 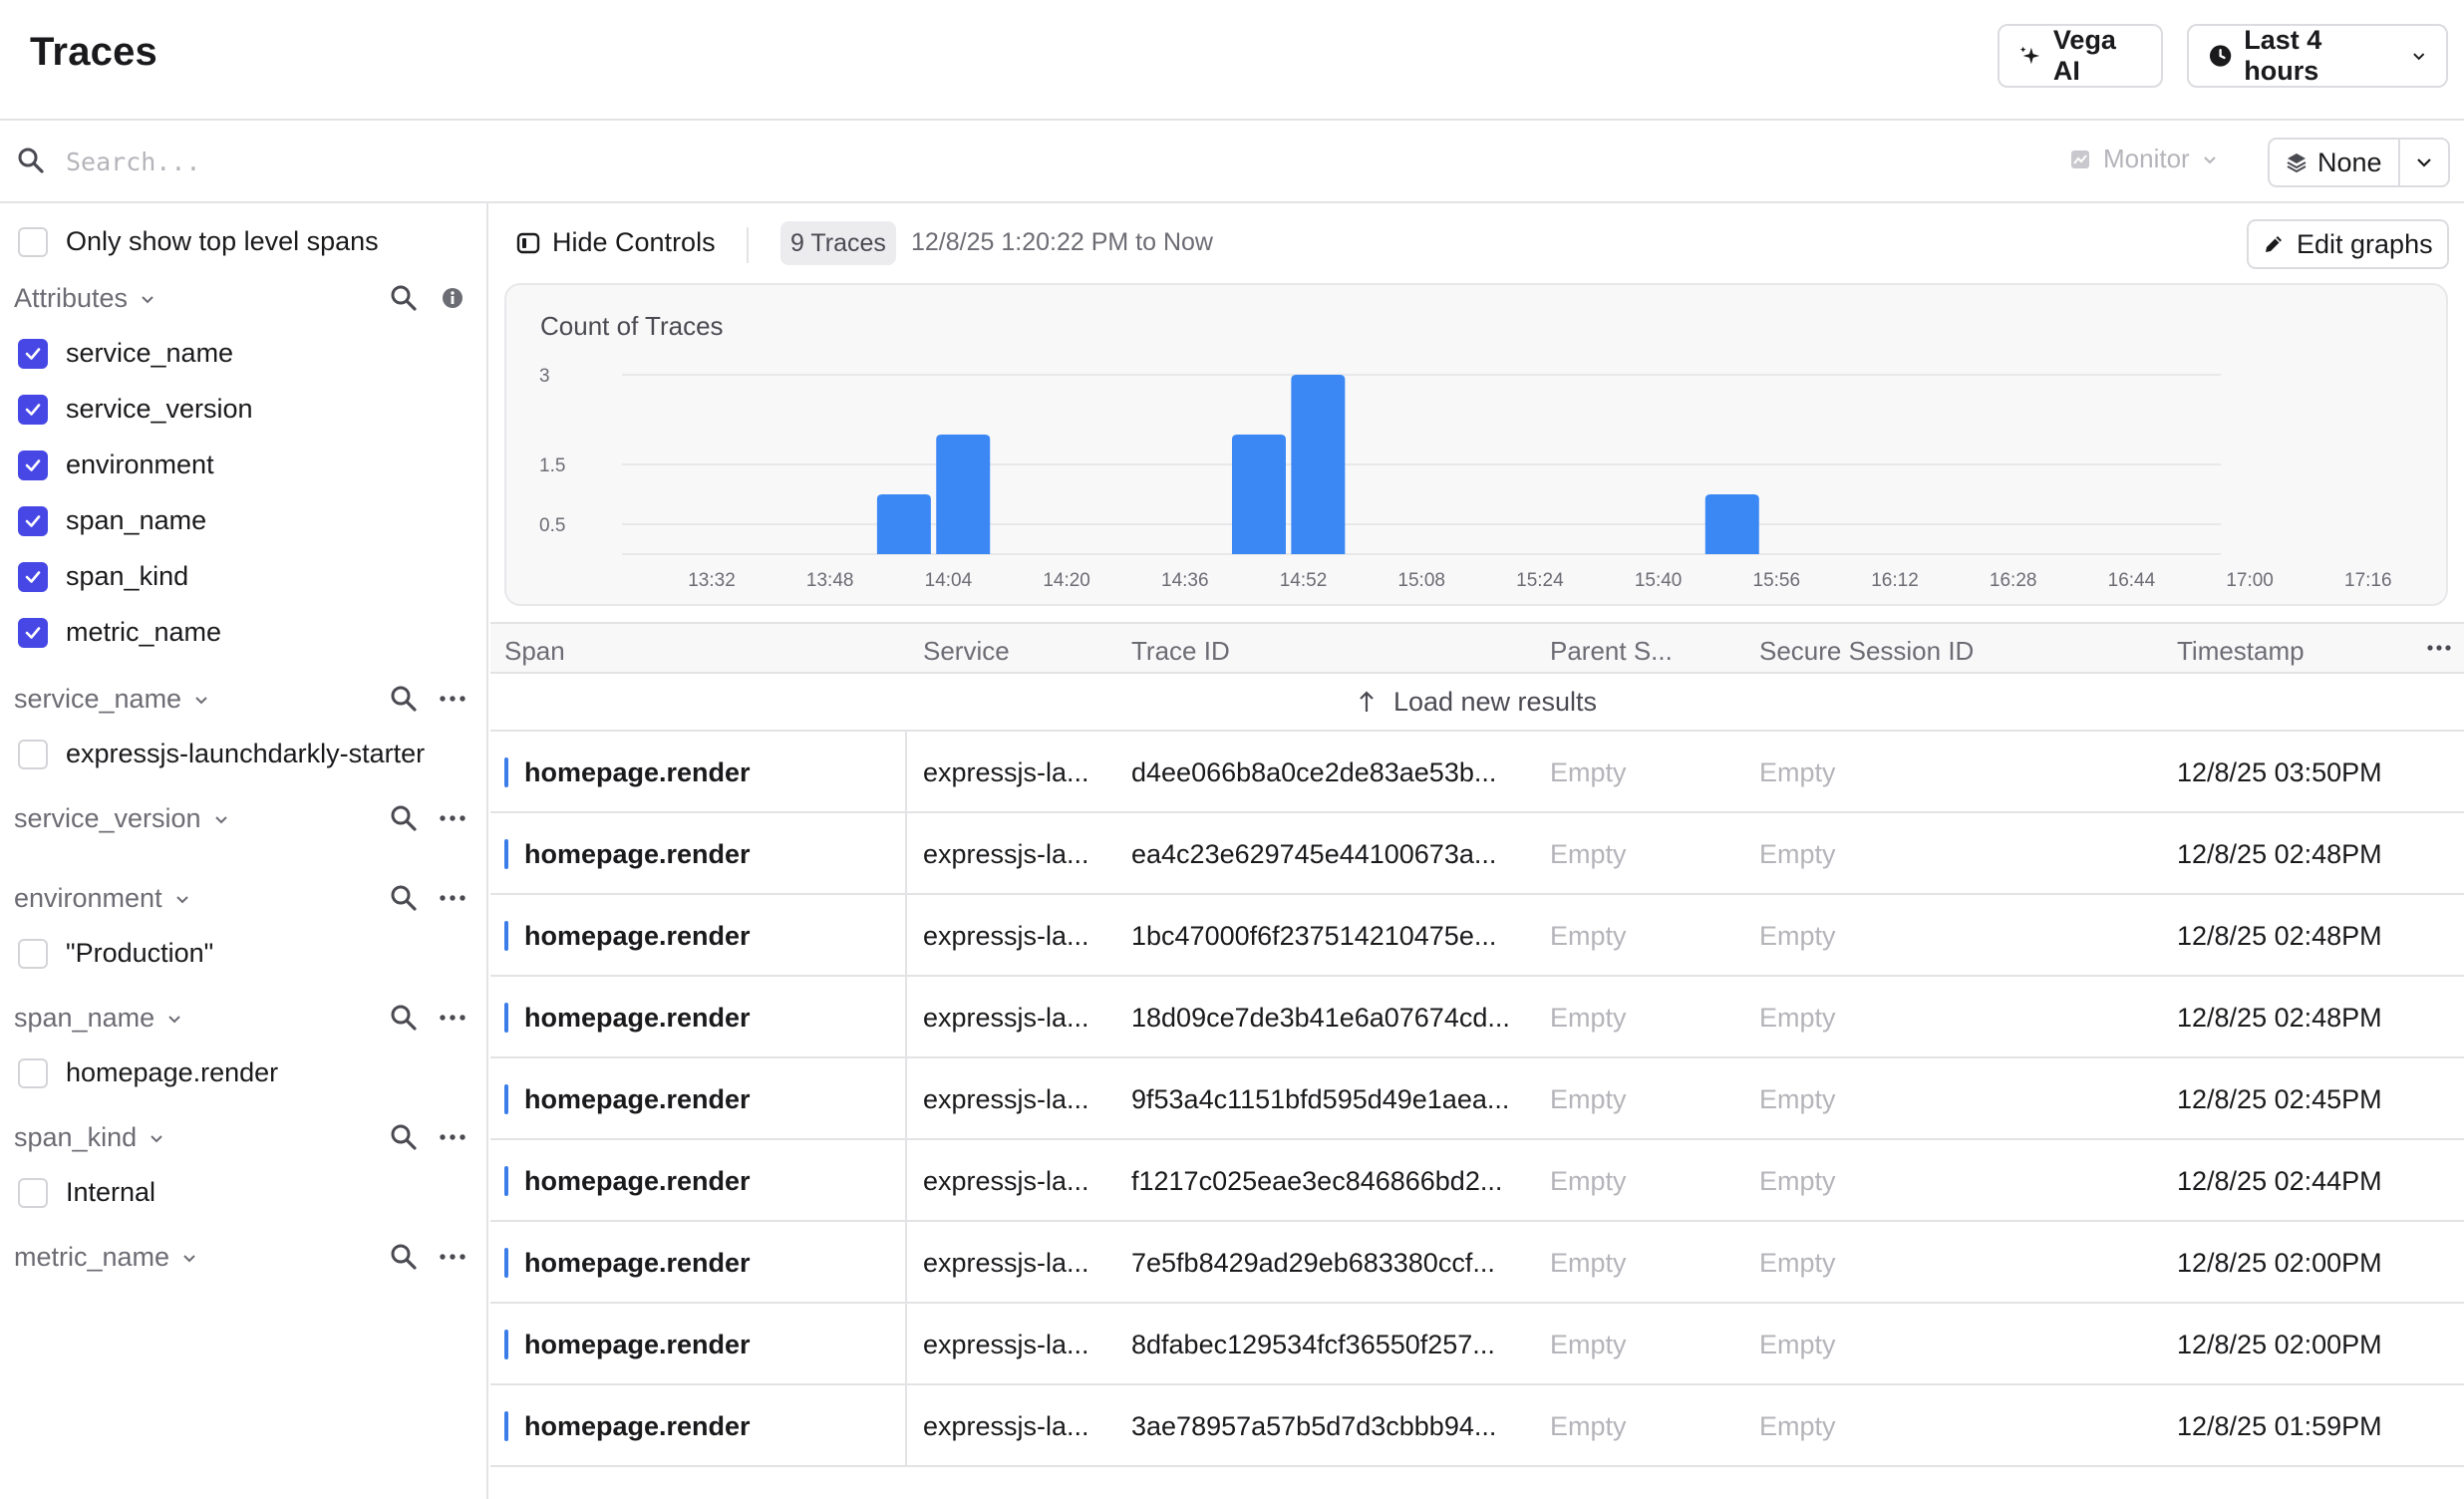 I want to click on load-new-results-button: Load new results, so click(x=1477, y=703).